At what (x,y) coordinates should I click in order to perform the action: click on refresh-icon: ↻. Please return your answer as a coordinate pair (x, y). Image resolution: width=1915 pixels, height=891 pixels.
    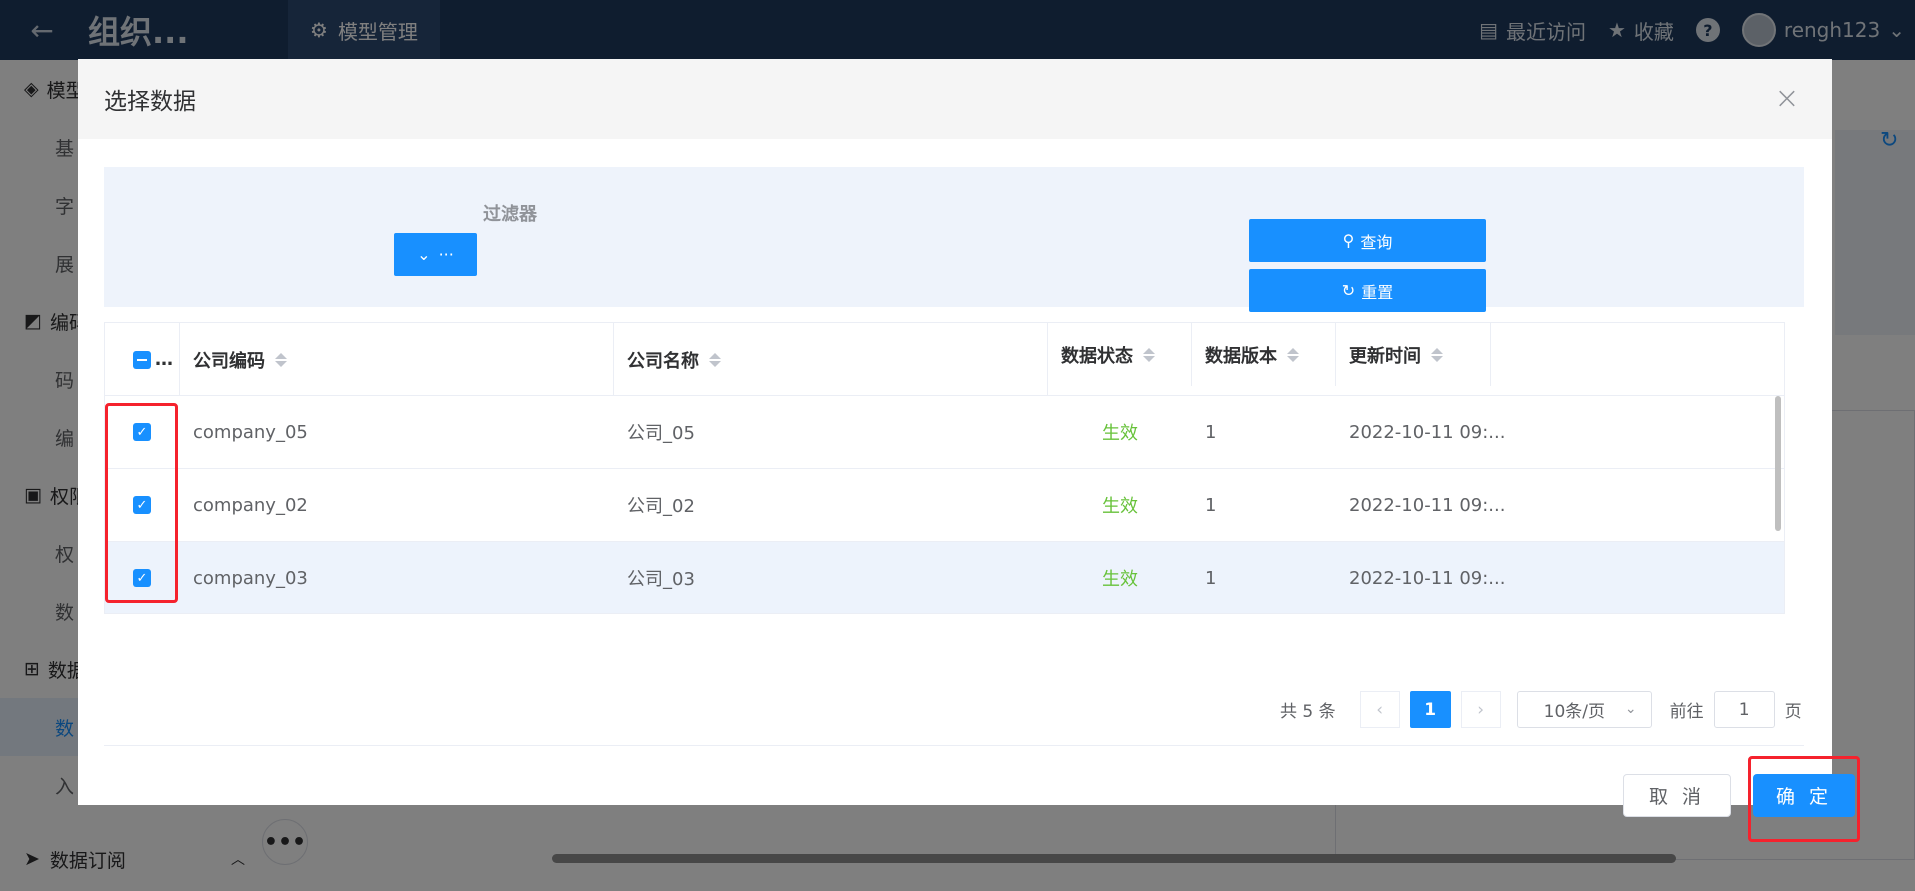
    Looking at the image, I should click on (1348, 290).